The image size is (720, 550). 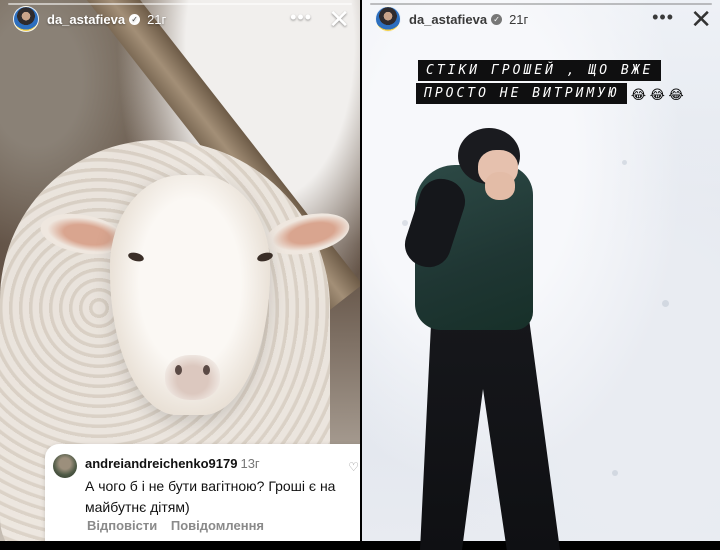 I want to click on caption-line-1: СТІКИ ГРОШЕЙ , ЩО ВЖЕ, so click(x=540, y=70).